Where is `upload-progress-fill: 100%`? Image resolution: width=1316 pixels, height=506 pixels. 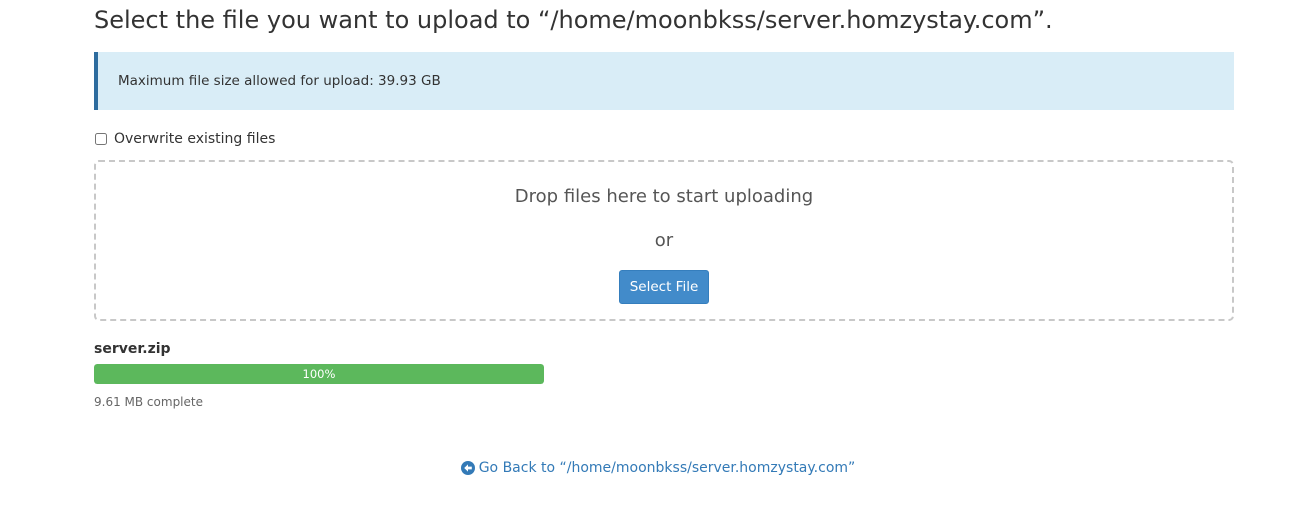 upload-progress-fill: 100% is located at coordinates (319, 374).